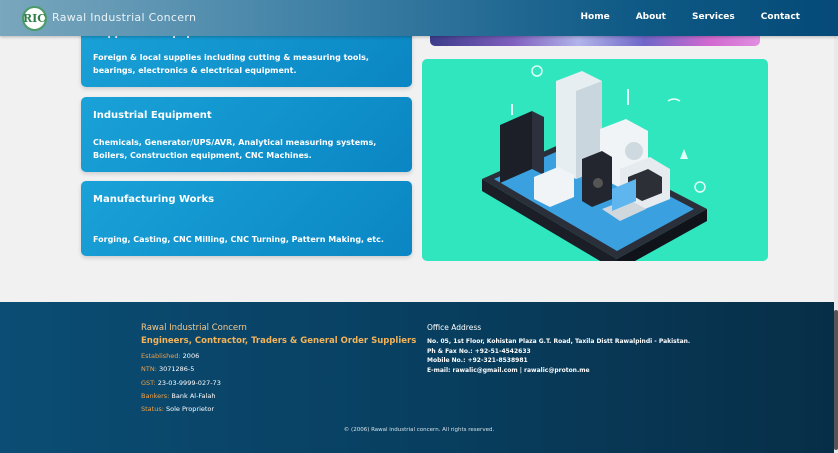 The image size is (838, 453). I want to click on detail-label: Bankers:, so click(155, 396).